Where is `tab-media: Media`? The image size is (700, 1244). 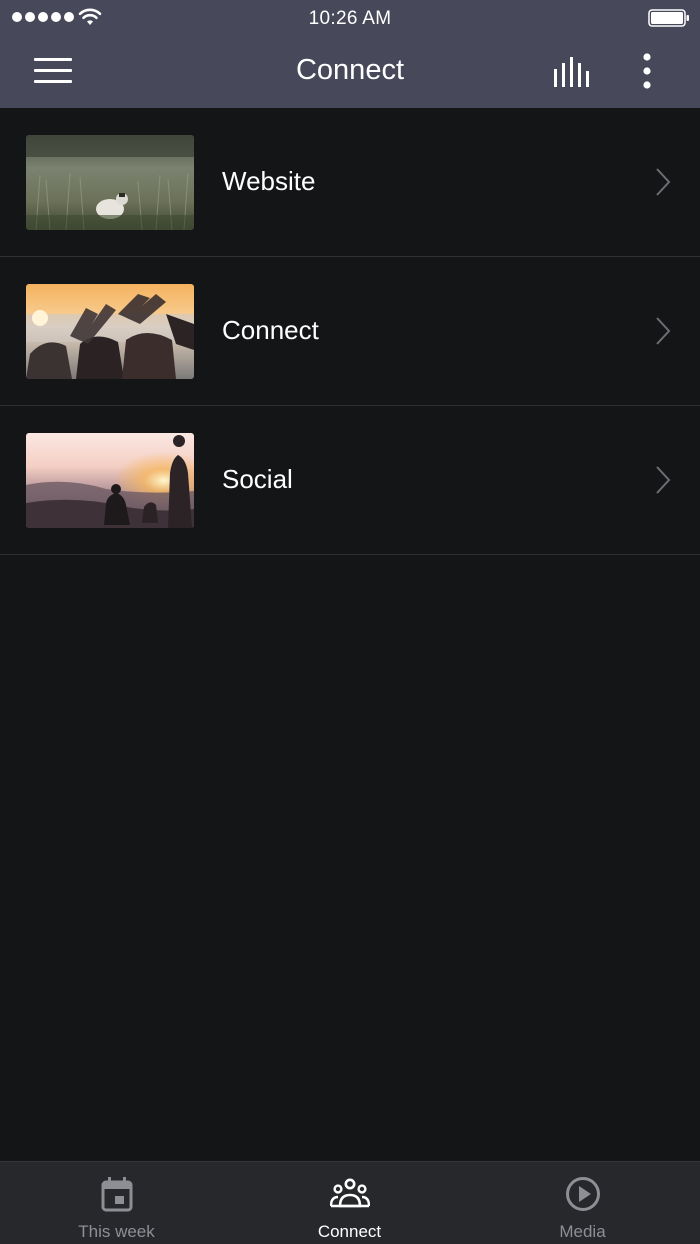
tab-media: Media is located at coordinates (582, 1203).